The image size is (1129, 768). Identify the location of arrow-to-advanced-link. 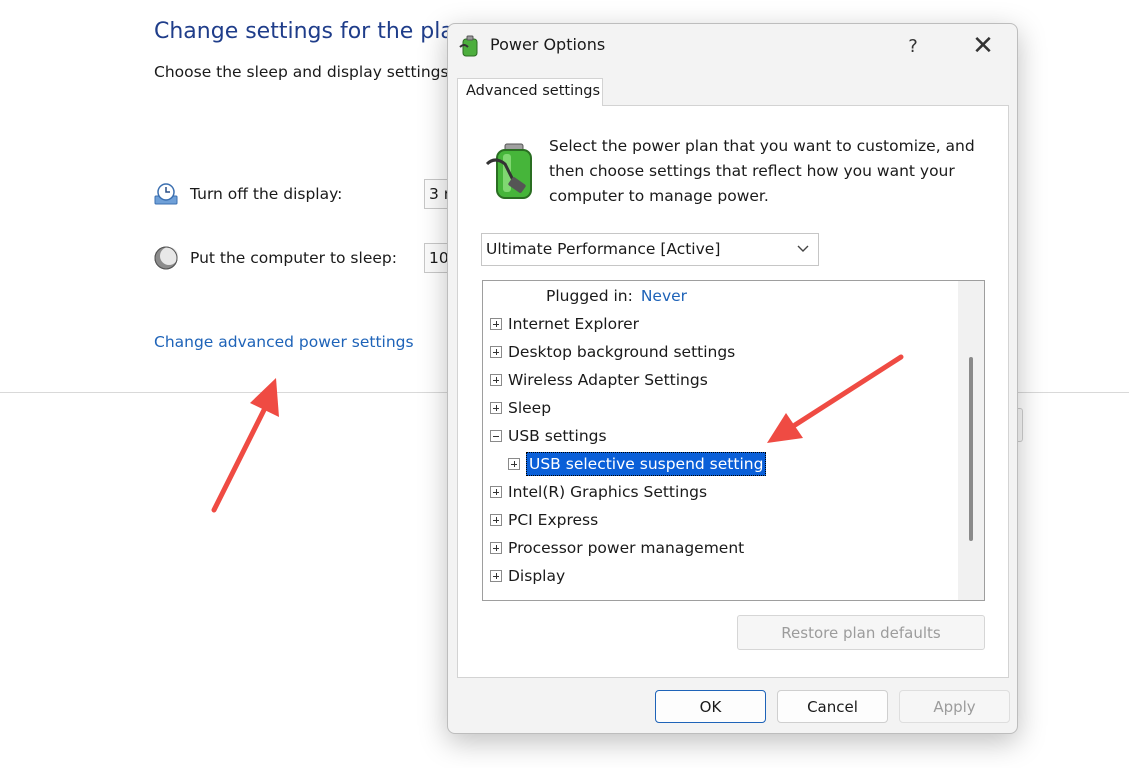
(245, 445).